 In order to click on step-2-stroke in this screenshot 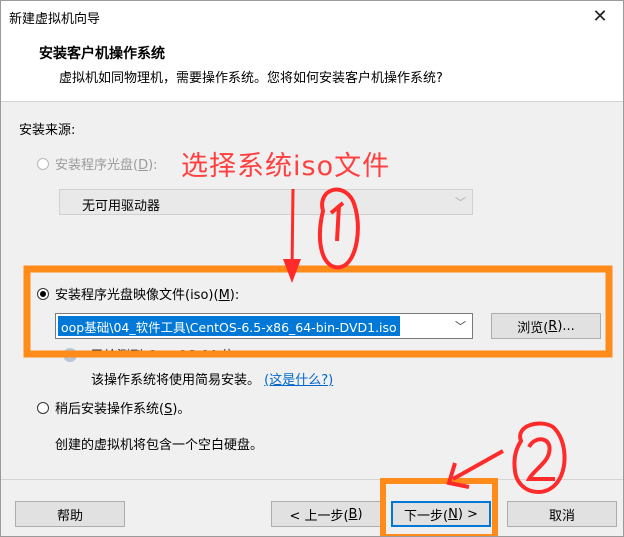, I will do `click(540, 459)`.